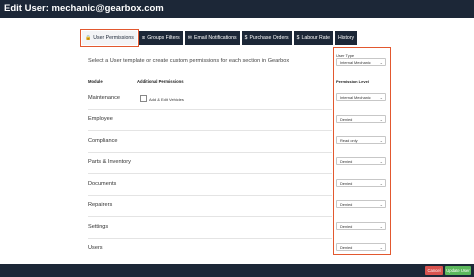 Image resolution: width=474 pixels, height=277 pixels. Describe the element at coordinates (95, 81) in the screenshot. I see `column-header-module: Module` at that location.